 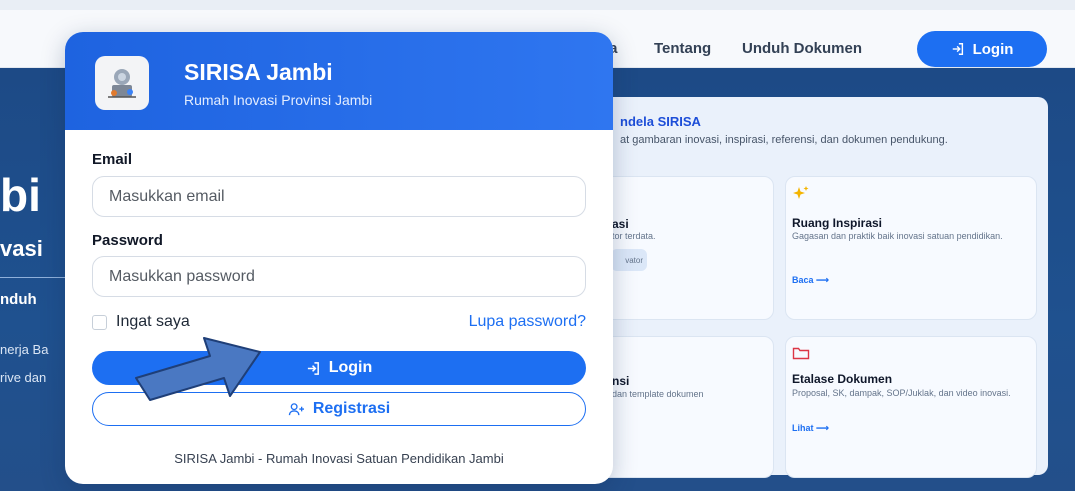 I want to click on hero-download-button-partial: nduh, so click(x=18, y=299).